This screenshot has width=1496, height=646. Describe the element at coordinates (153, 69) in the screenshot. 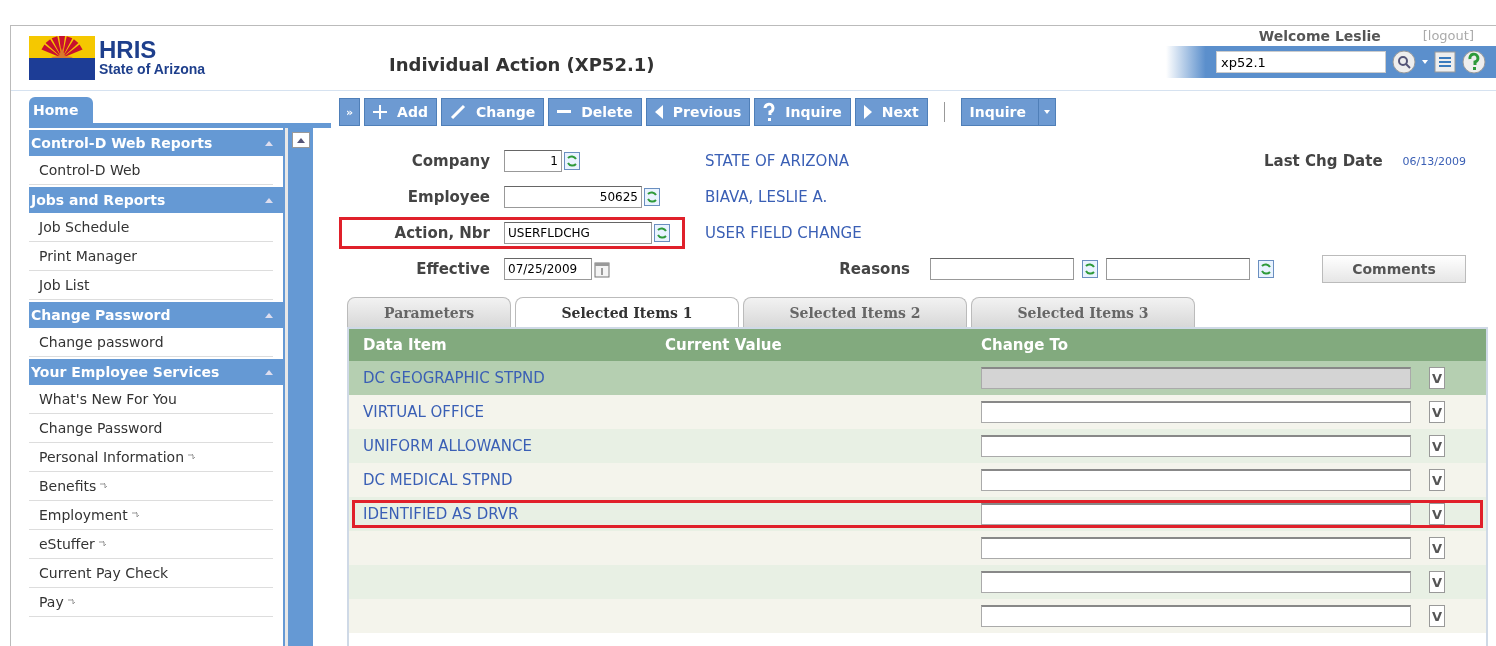

I see `brand-subtitle: State of Arizona` at that location.